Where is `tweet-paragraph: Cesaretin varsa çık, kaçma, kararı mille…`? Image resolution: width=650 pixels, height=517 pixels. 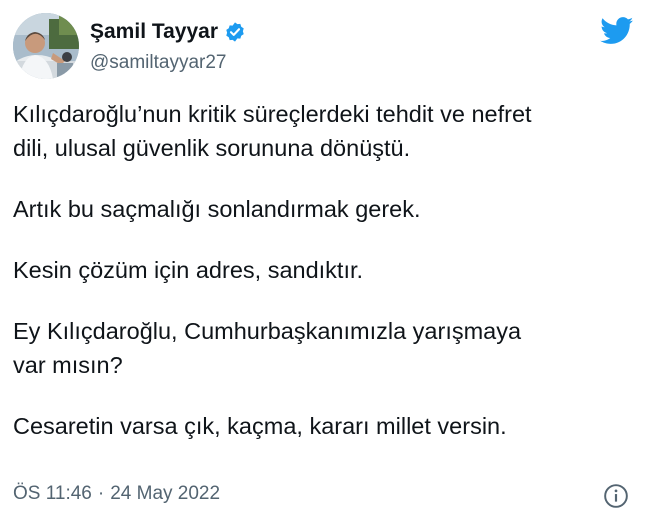 tweet-paragraph: Cesaretin varsa çık, kaçma, kararı mille… is located at coordinates (260, 426).